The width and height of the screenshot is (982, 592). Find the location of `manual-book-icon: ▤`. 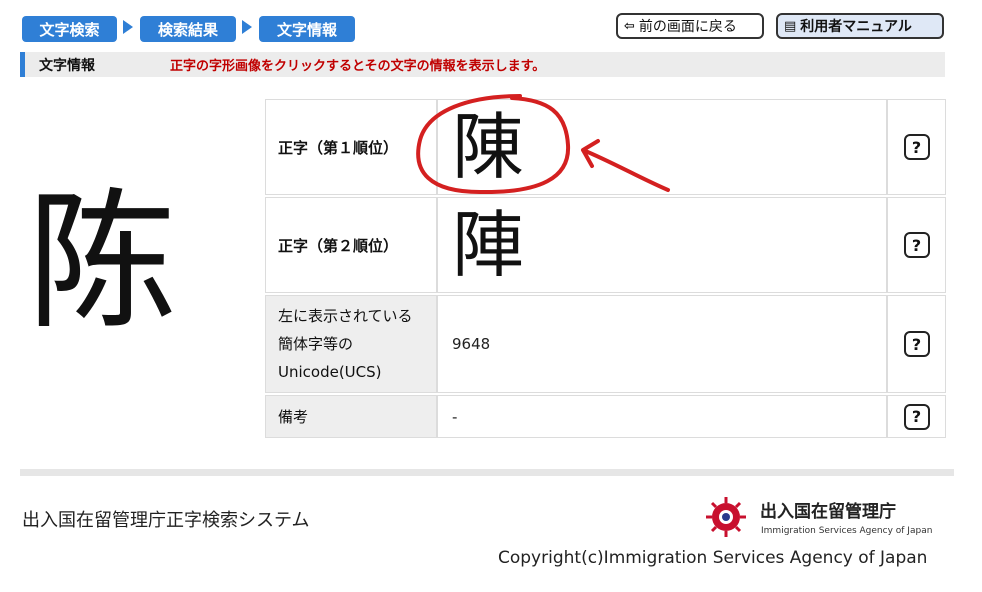

manual-book-icon: ▤ is located at coordinates (790, 26).